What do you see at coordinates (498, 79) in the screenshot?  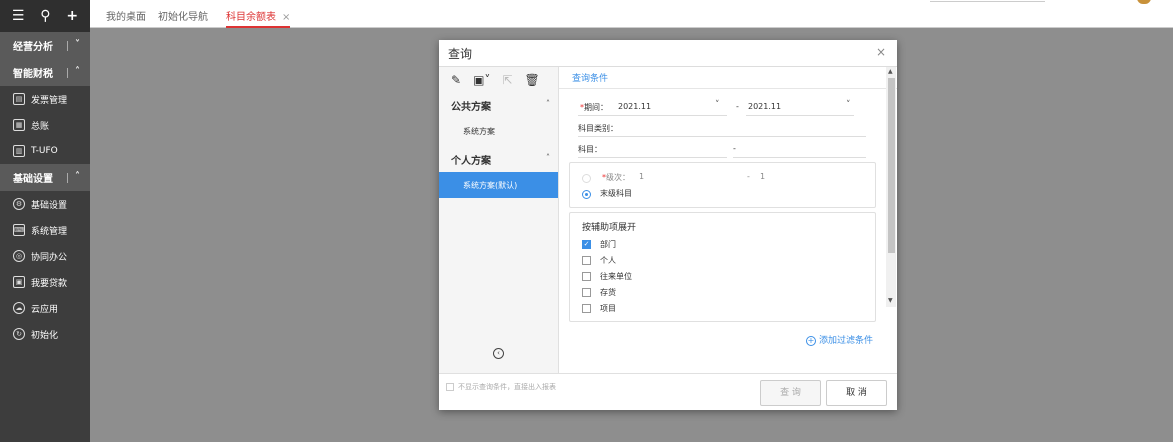 I see `scheme-toolbar: ✎ ▣˅ ⇱ 🗑` at bounding box center [498, 79].